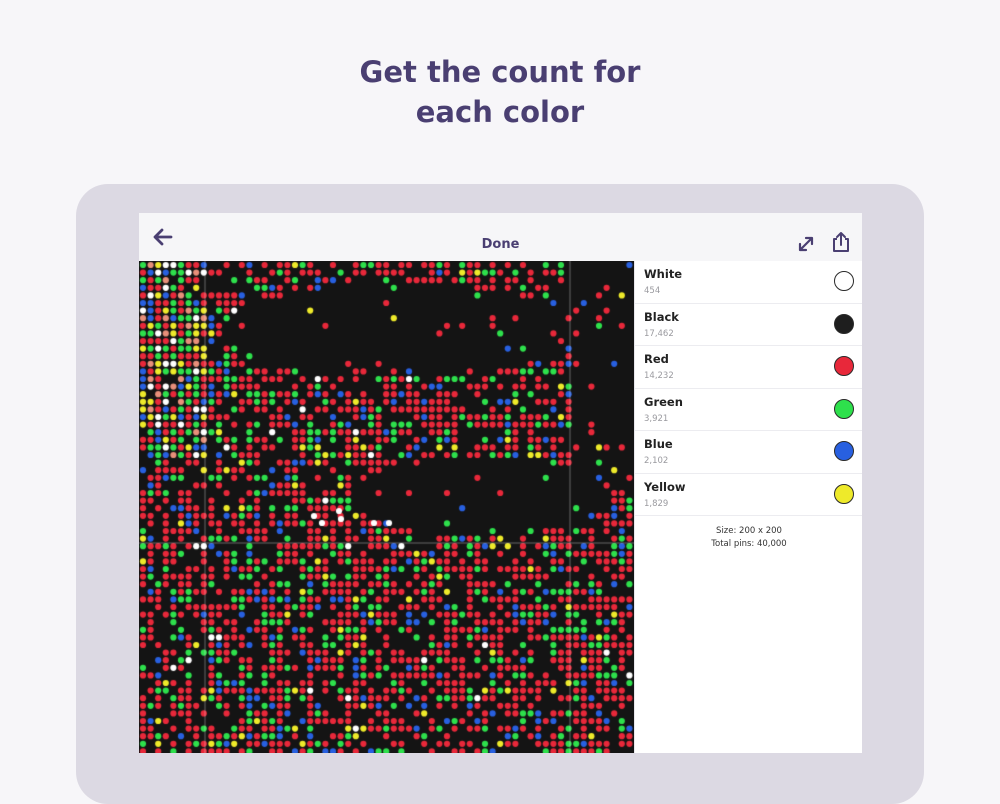  I want to click on color-count: 14,232, so click(659, 376).